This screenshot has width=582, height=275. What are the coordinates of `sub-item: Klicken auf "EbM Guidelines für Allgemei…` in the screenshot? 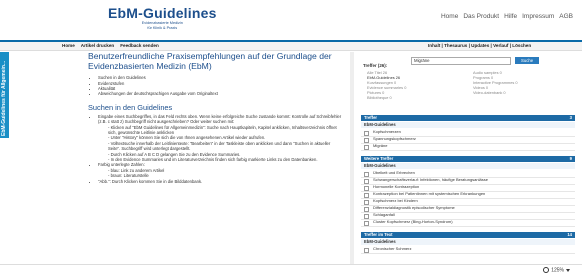 It's located at (225, 130).